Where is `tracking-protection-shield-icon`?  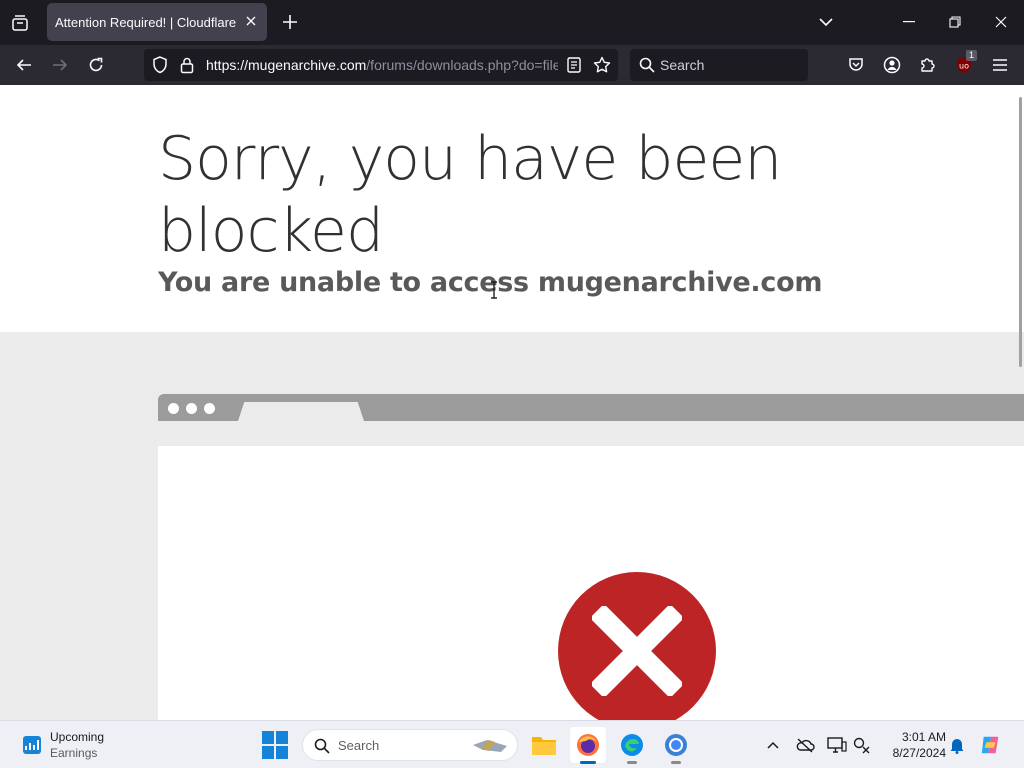 tracking-protection-shield-icon is located at coordinates (160, 65).